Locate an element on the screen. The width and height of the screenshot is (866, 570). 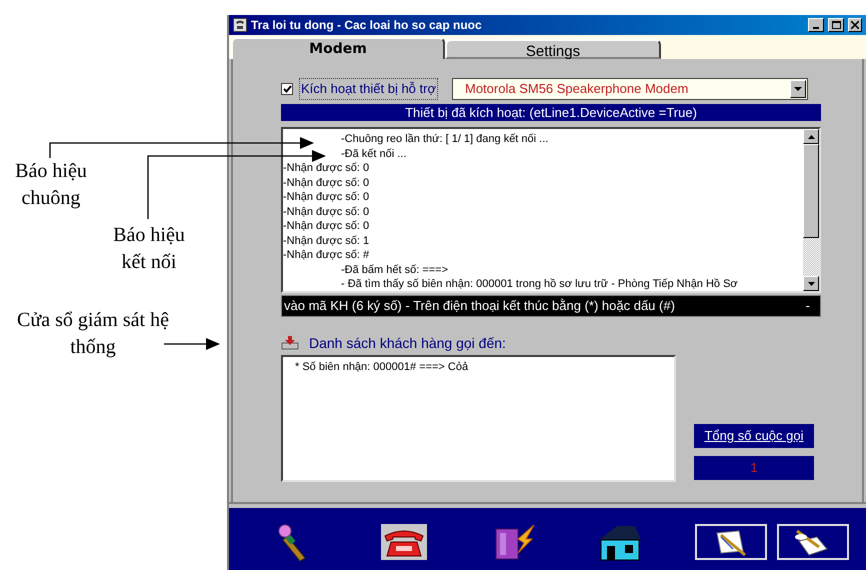
toolbar-icon-button is located at coordinates (404, 542).